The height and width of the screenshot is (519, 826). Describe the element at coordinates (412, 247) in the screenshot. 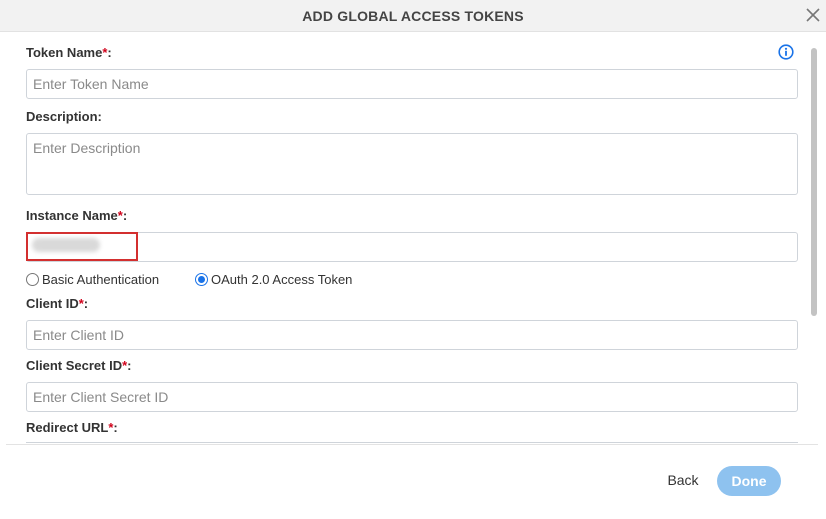

I see `instance-name-input` at that location.